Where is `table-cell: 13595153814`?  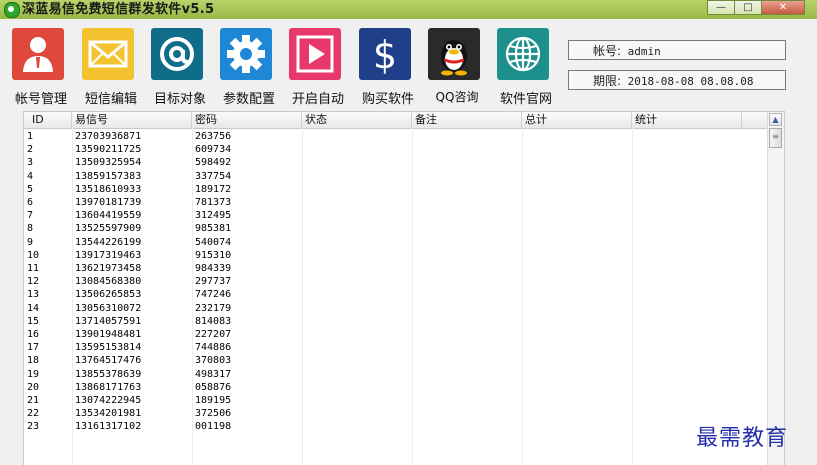
table-cell: 13595153814 is located at coordinates (108, 348).